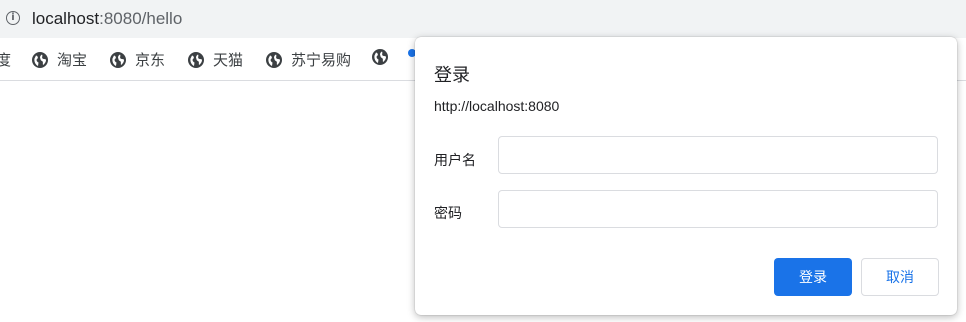 The width and height of the screenshot is (966, 322). What do you see at coordinates (452, 75) in the screenshot?
I see `dialog-title: 登录` at bounding box center [452, 75].